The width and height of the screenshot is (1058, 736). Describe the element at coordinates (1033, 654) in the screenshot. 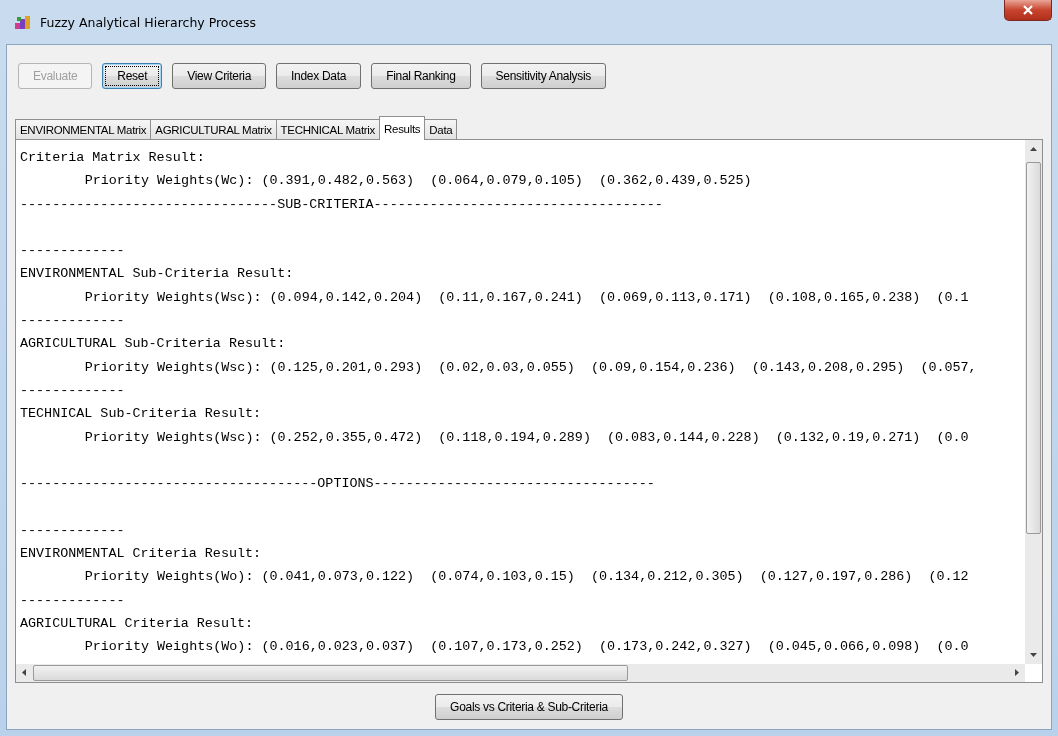

I see `down-arrow-icon` at that location.